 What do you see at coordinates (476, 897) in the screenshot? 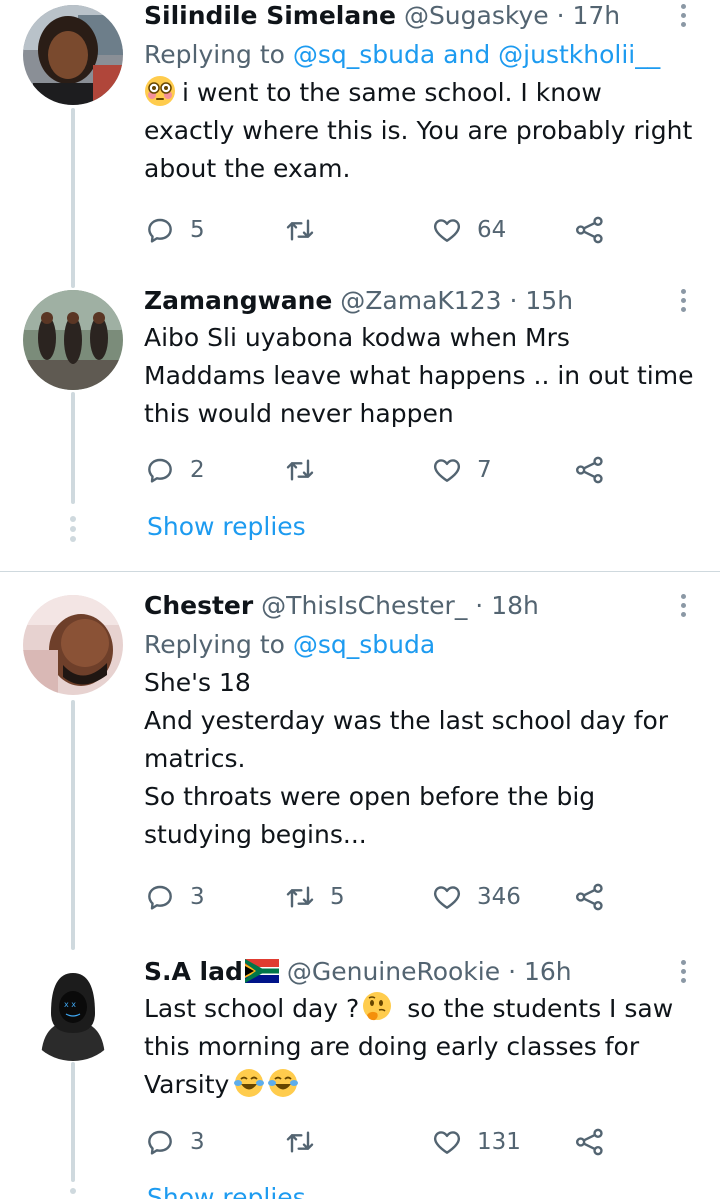
I see `like-button: 346` at bounding box center [476, 897].